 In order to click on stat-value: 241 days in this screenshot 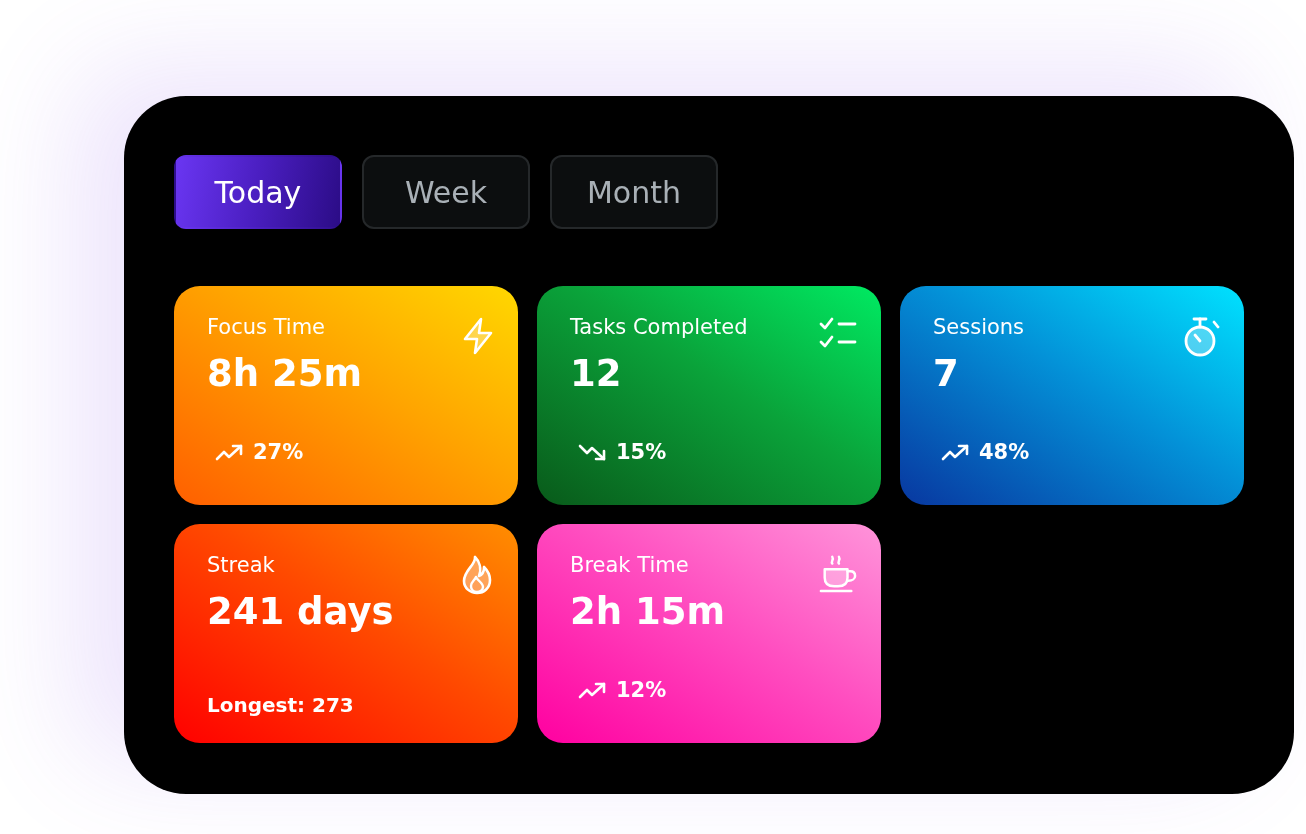, I will do `click(300, 612)`.